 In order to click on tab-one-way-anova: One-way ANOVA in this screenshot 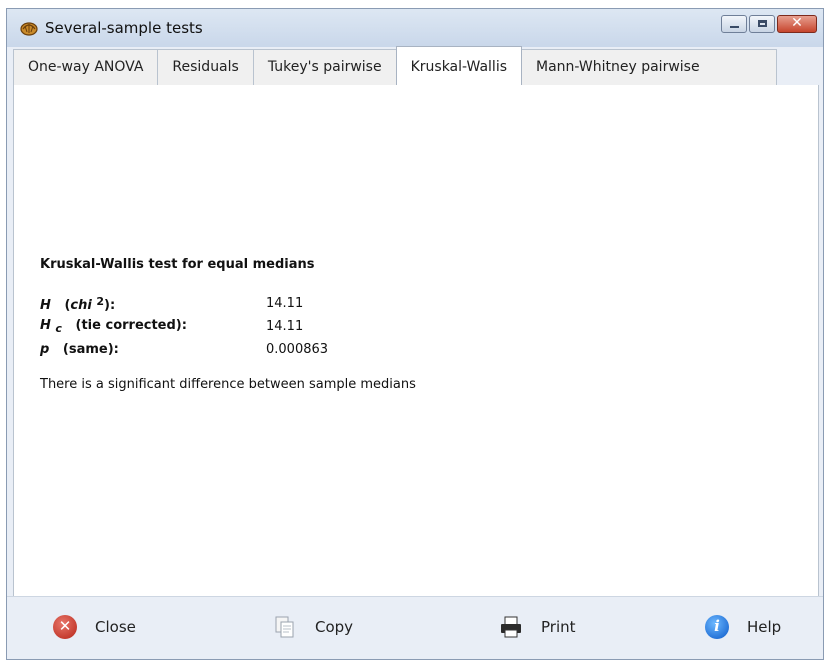, I will do `click(86, 67)`.